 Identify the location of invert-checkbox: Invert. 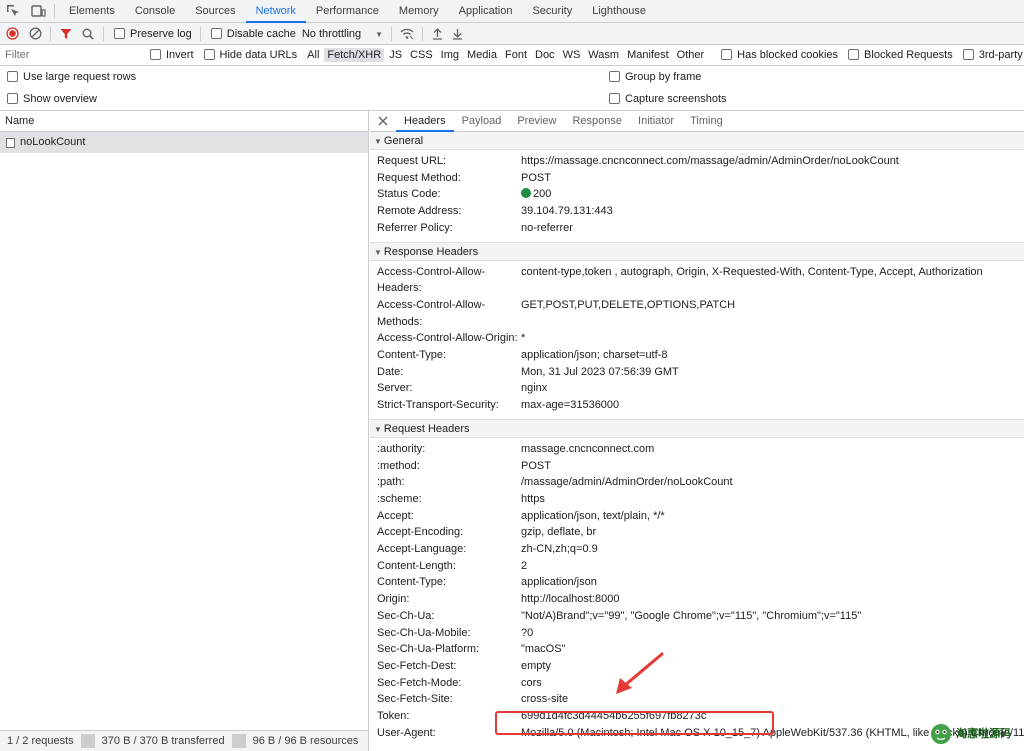
(172, 55).